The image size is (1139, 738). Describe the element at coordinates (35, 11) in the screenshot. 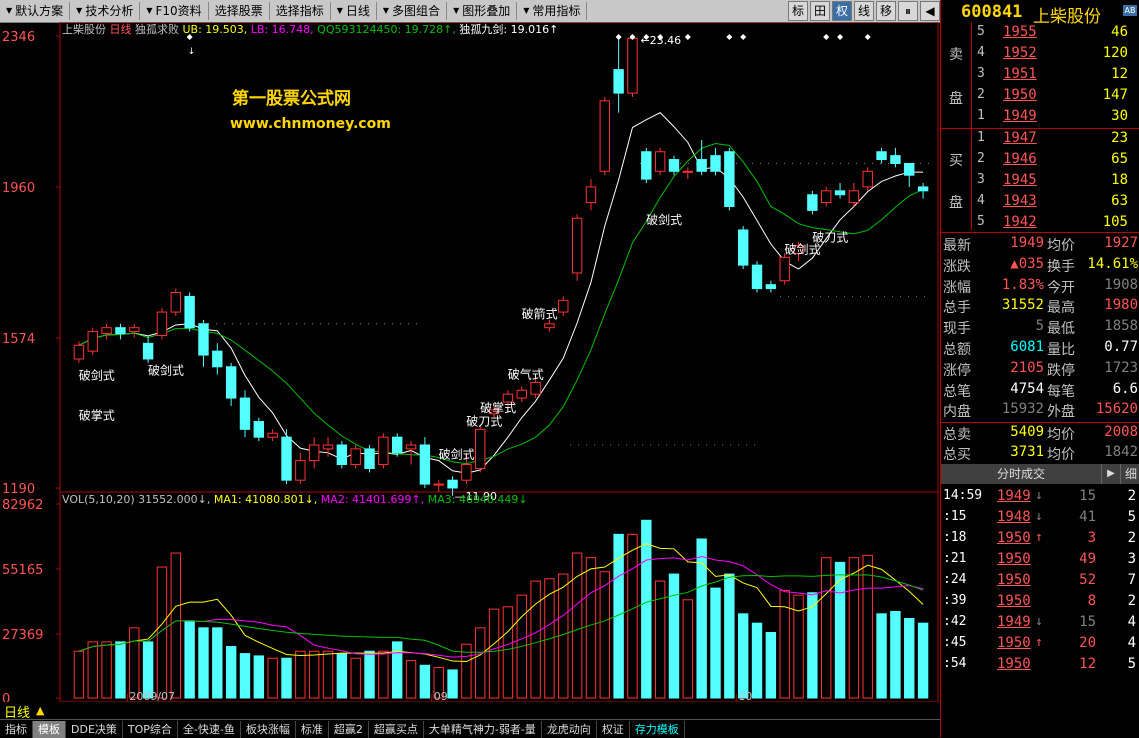

I see `toolbar-button-0: ▼ 默认方案` at that location.